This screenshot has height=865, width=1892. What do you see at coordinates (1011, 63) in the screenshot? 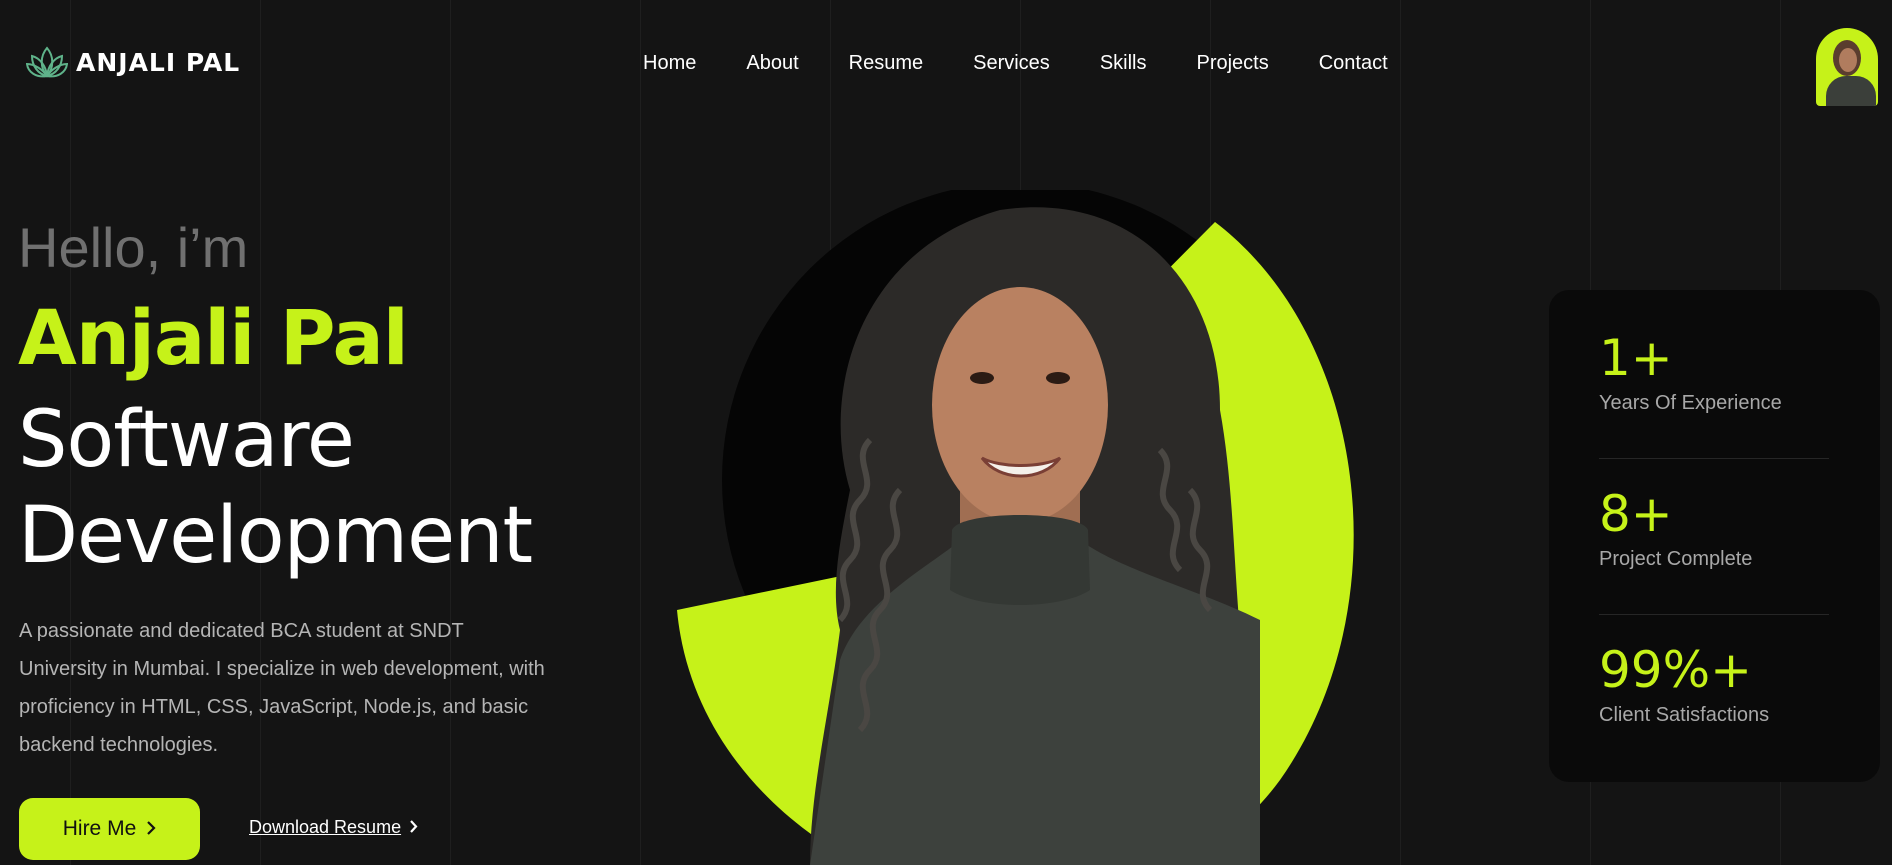
I see `nav-item-services: Services` at bounding box center [1011, 63].